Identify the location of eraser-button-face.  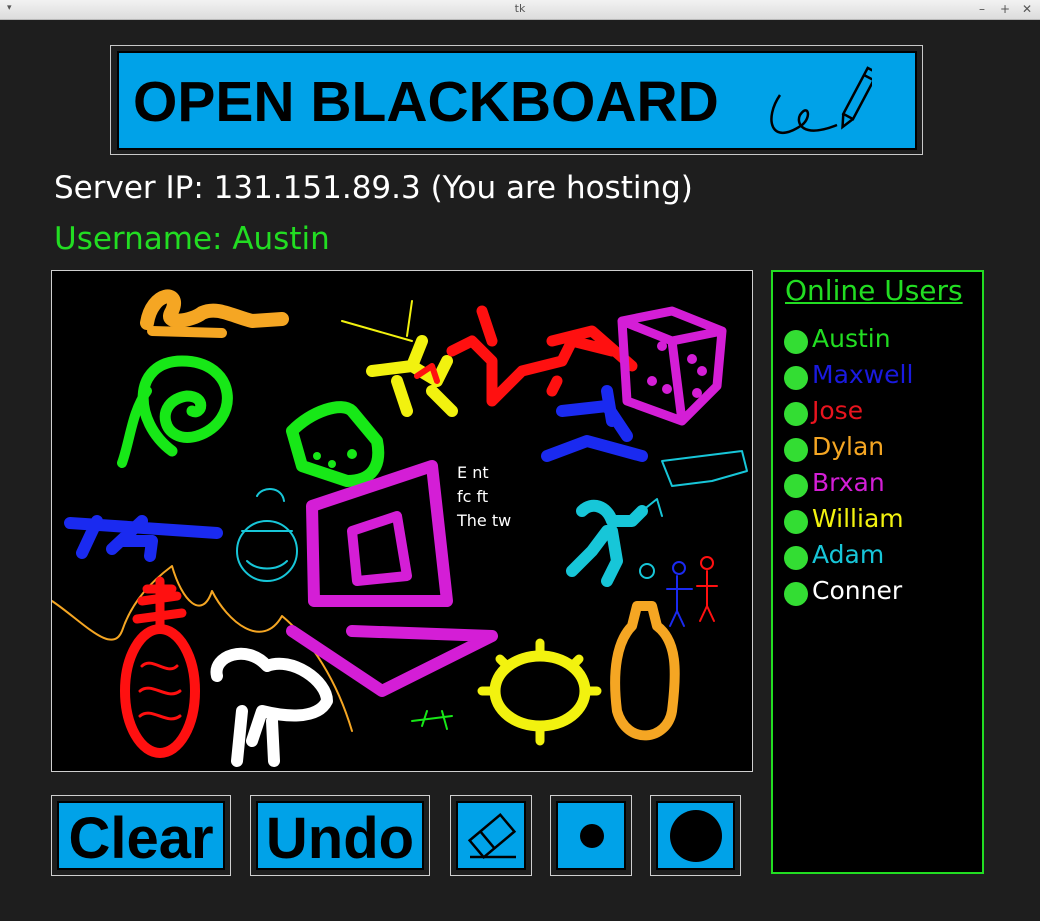
(491, 835).